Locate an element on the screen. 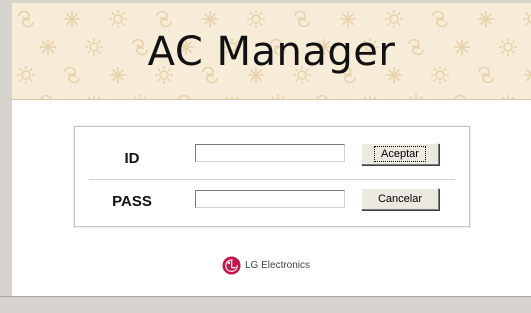  brand-footer: LG Electronics is located at coordinates (266, 265).